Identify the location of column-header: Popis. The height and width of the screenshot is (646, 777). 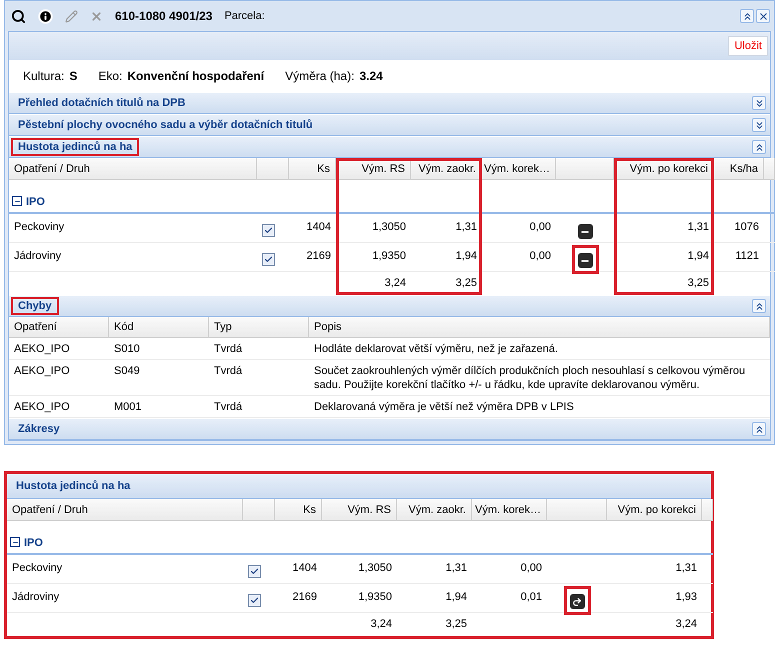
(539, 327).